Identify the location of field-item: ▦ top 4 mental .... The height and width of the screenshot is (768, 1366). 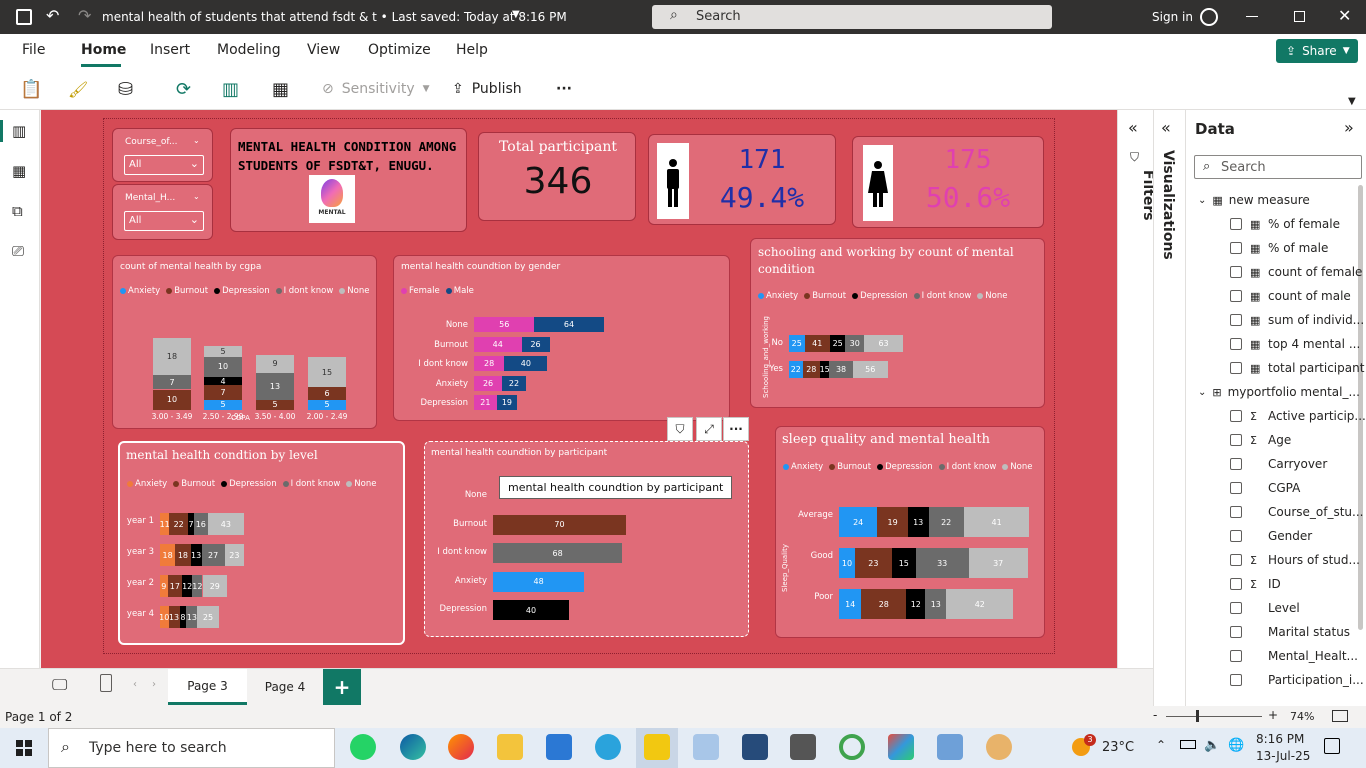
(1295, 344).